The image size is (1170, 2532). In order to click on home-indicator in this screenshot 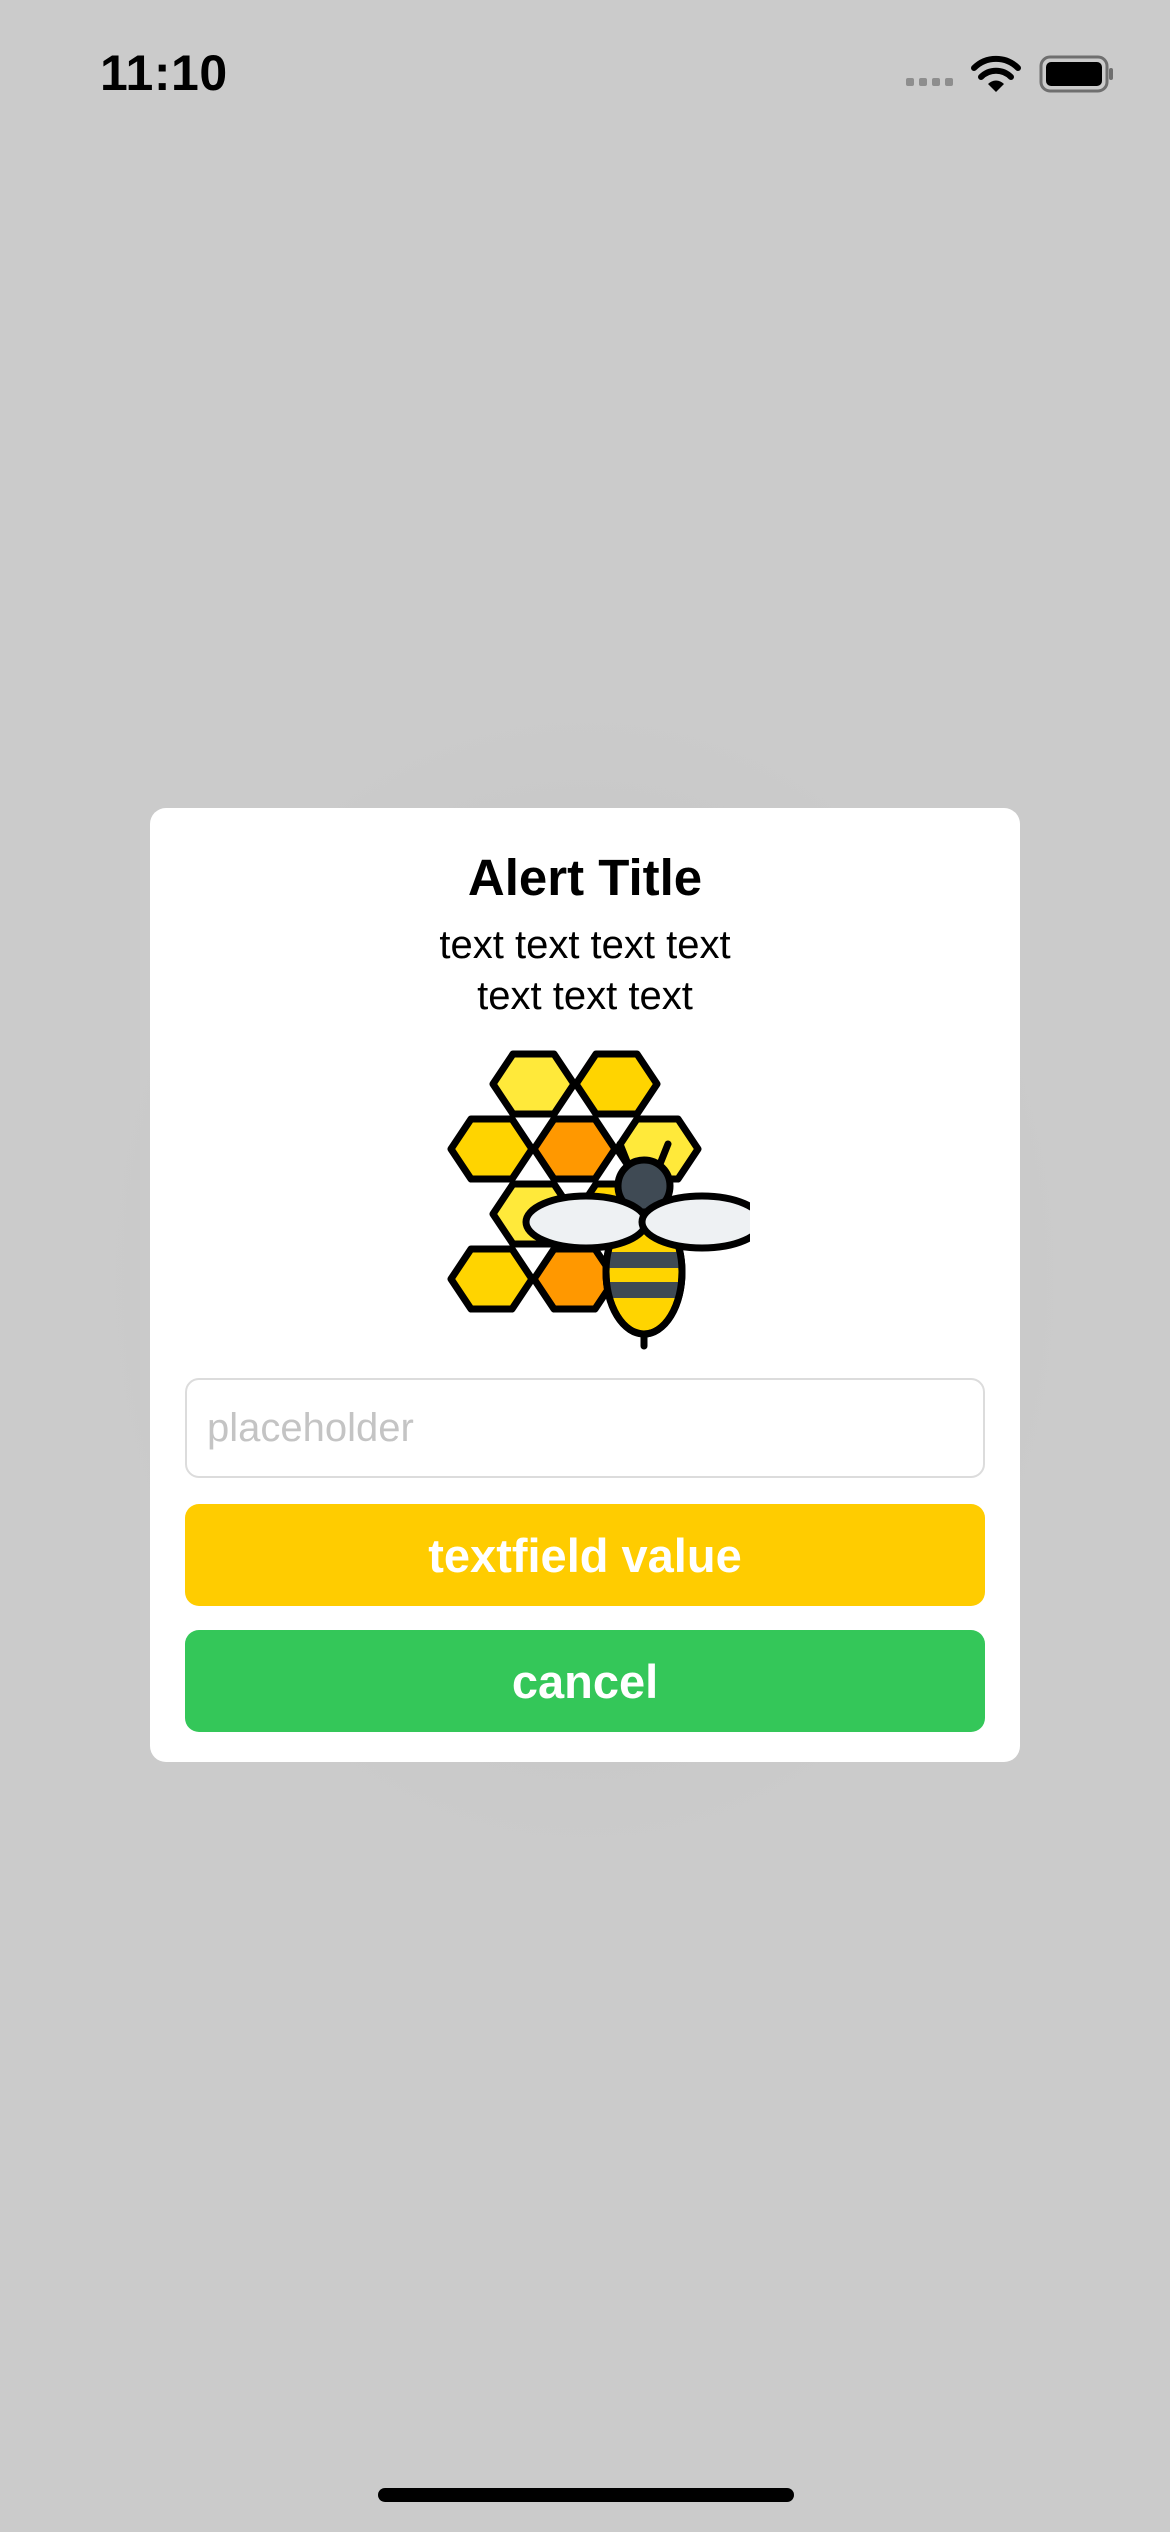, I will do `click(586, 2495)`.